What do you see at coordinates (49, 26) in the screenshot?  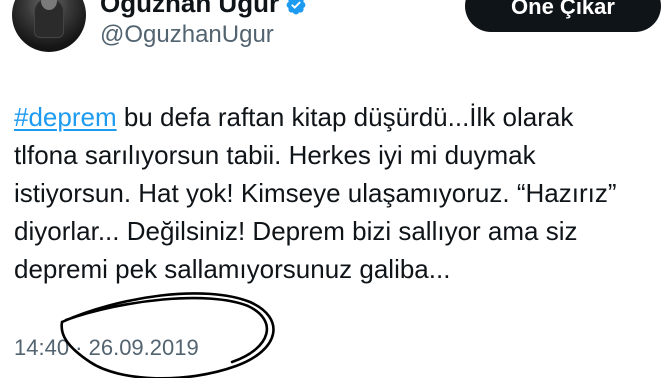 I see `avatar` at bounding box center [49, 26].